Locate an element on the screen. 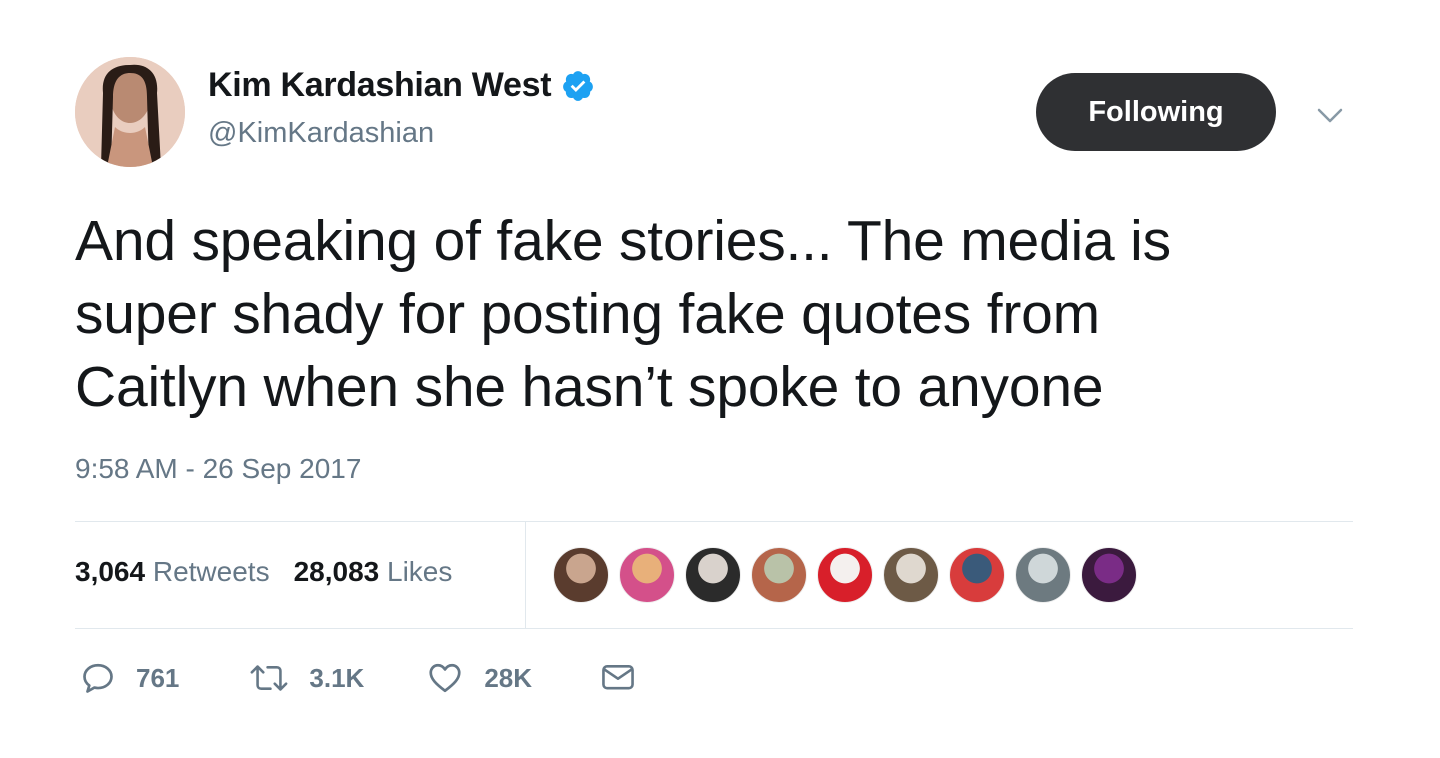 The height and width of the screenshot is (758, 1440). retweets-label: Retweets is located at coordinates (211, 571).